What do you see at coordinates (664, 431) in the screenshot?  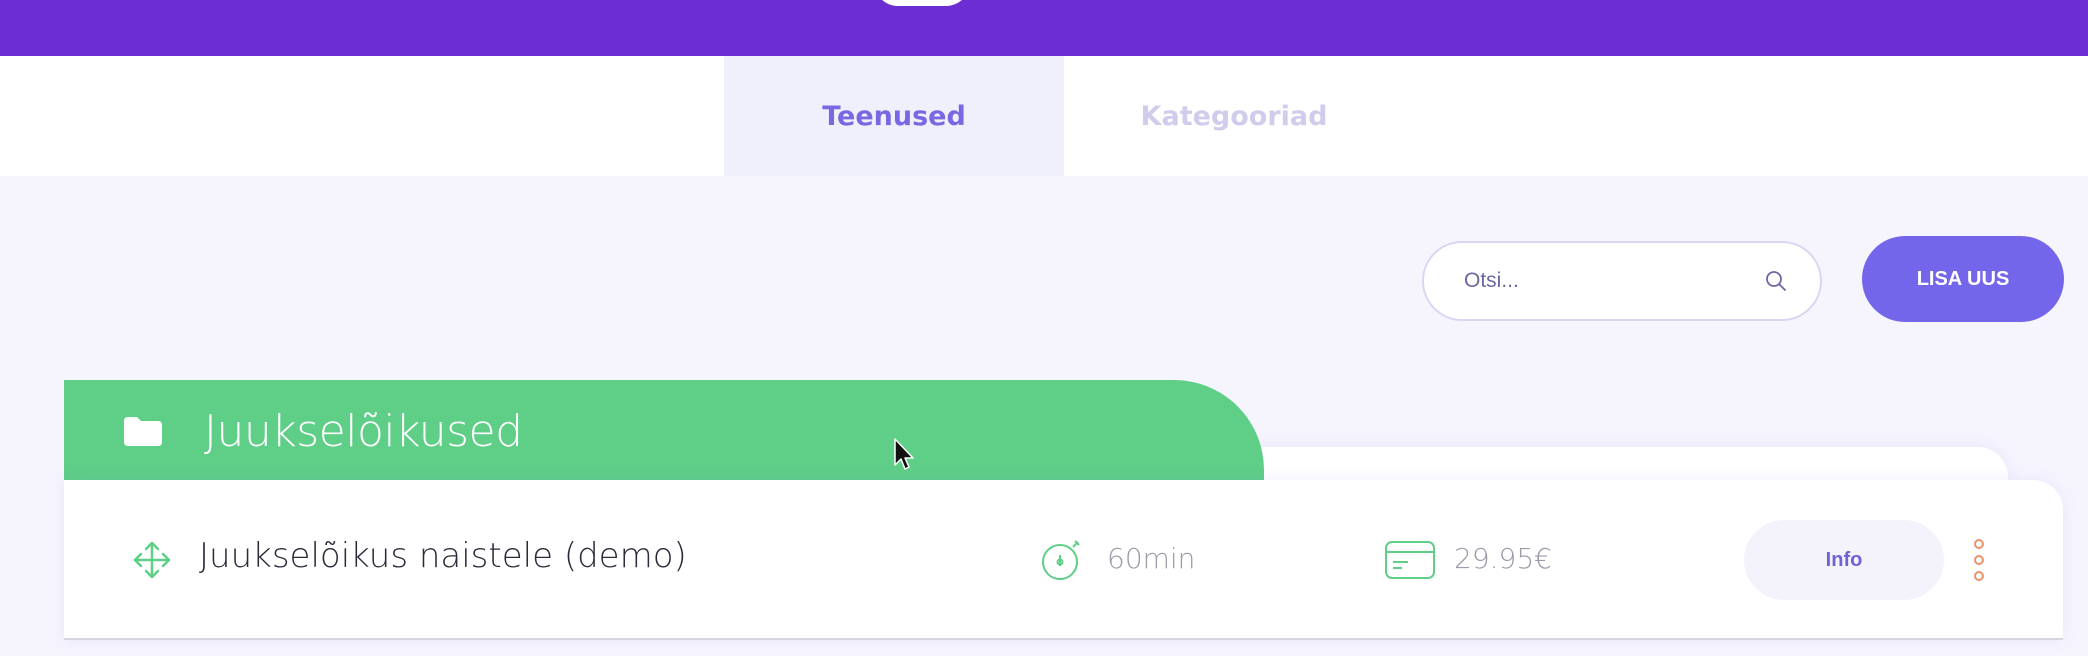 I see `category-header: Juukselõikused` at bounding box center [664, 431].